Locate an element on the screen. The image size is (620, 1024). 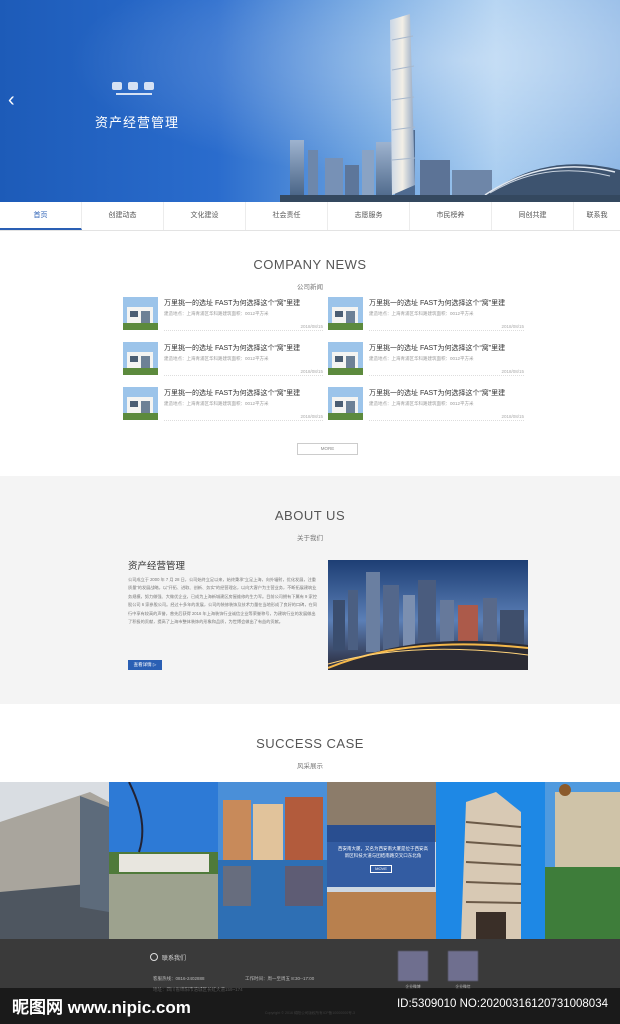
city-skyline-image is located at coordinates (450, 108).